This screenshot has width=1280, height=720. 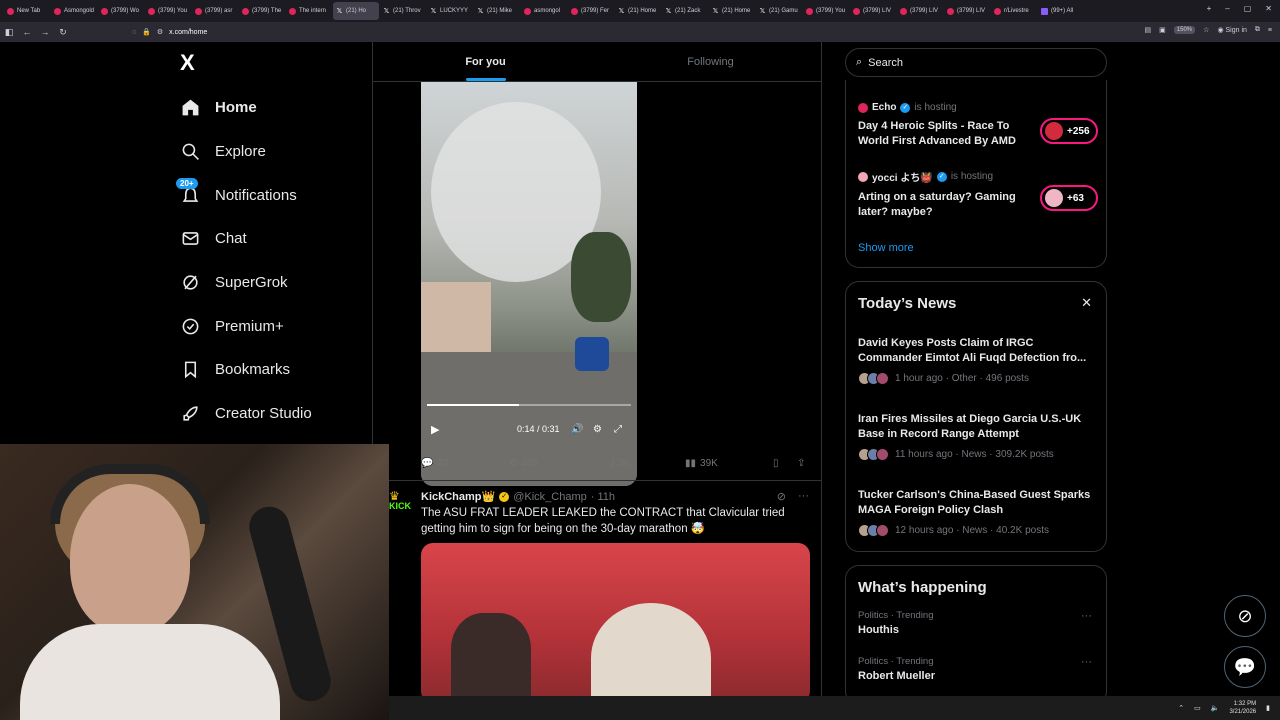 What do you see at coordinates (1181, 708) in the screenshot?
I see `tray-chevron-icon: ⌃` at bounding box center [1181, 708].